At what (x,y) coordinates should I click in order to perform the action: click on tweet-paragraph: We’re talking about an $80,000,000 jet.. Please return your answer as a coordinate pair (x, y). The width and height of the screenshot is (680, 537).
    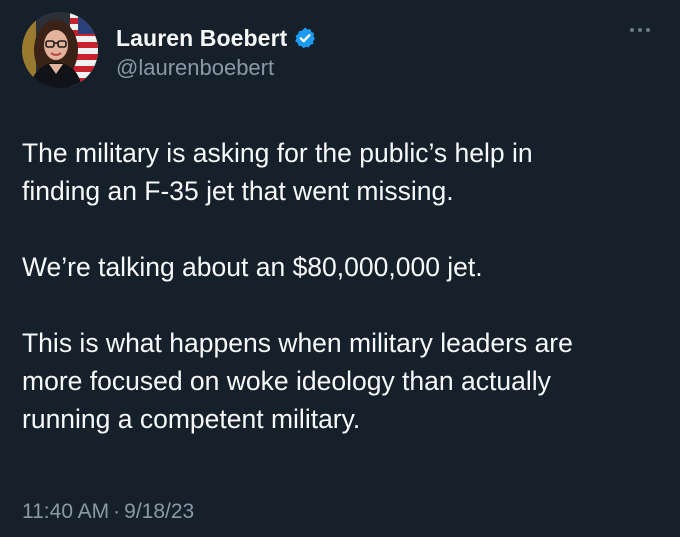
    Looking at the image, I should click on (342, 267).